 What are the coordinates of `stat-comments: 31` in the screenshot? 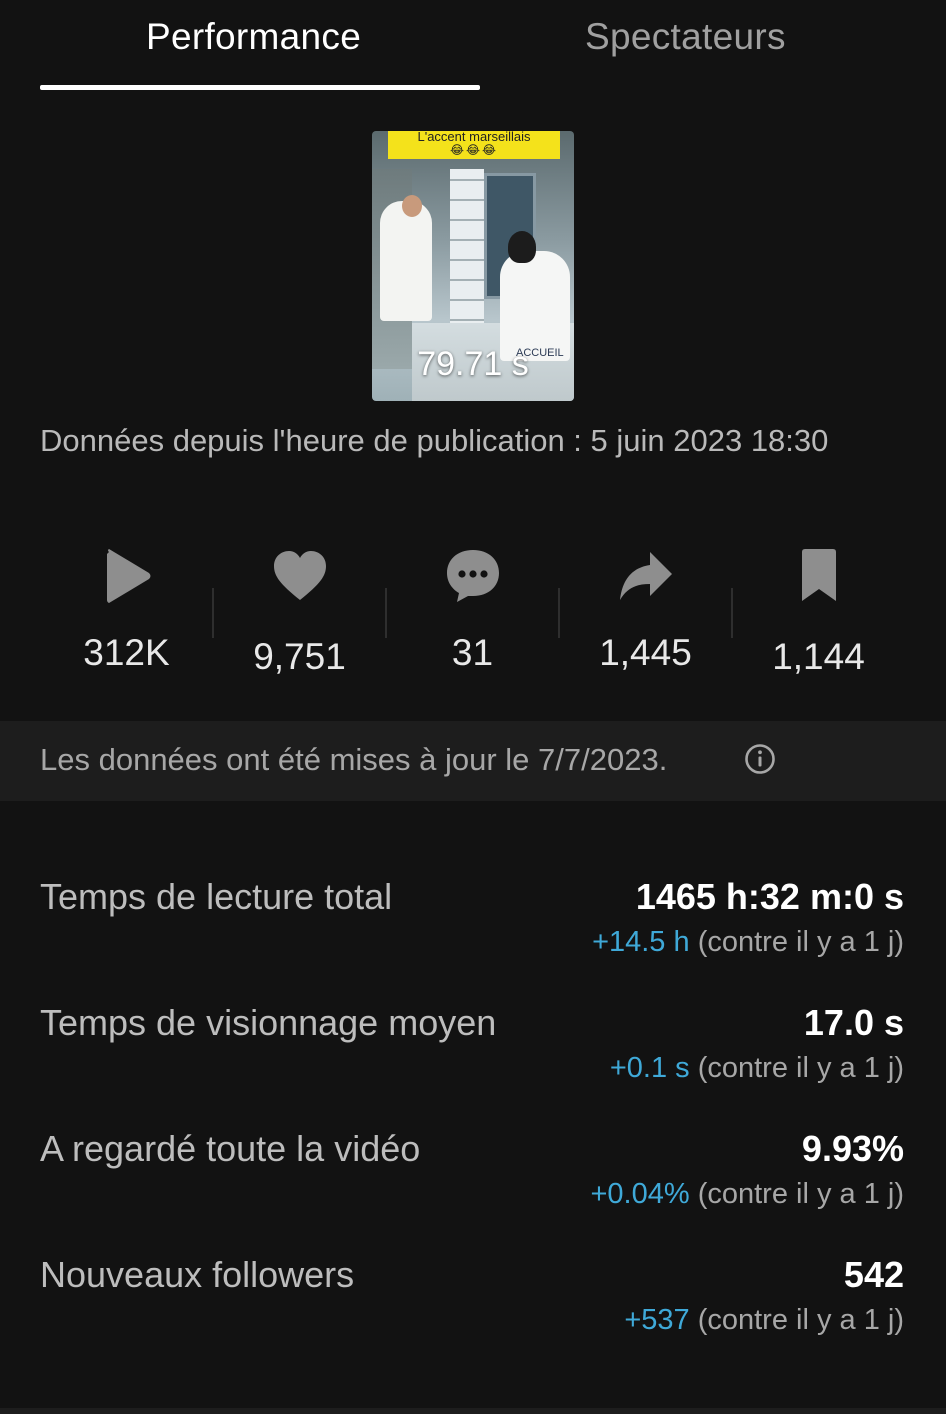 It's located at (472, 615).